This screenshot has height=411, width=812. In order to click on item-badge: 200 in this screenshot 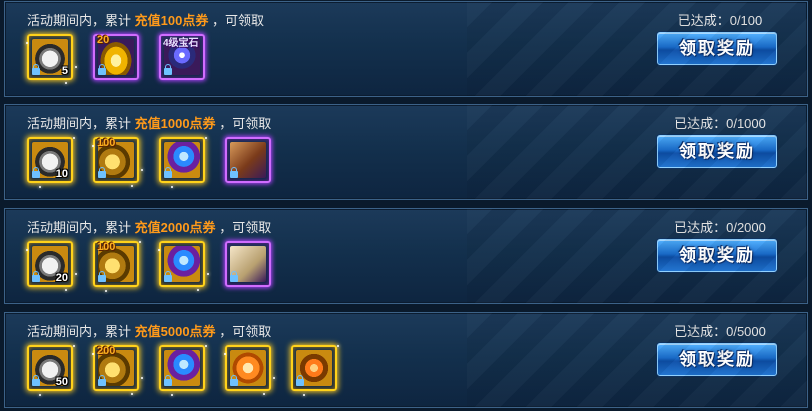, I will do `click(106, 351)`.